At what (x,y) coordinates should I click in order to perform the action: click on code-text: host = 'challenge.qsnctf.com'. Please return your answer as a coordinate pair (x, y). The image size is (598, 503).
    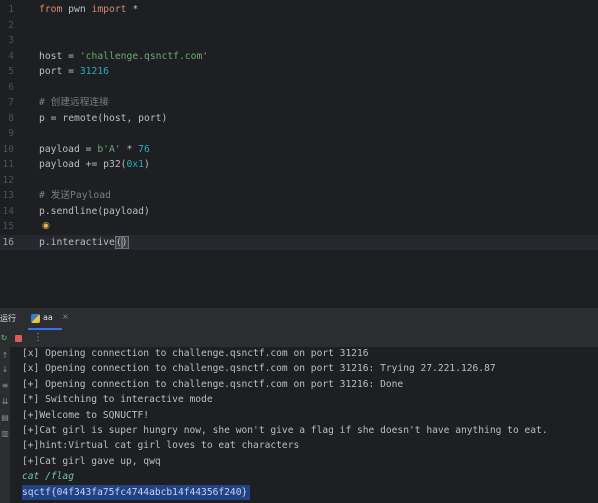
    Looking at the image, I should click on (123, 57).